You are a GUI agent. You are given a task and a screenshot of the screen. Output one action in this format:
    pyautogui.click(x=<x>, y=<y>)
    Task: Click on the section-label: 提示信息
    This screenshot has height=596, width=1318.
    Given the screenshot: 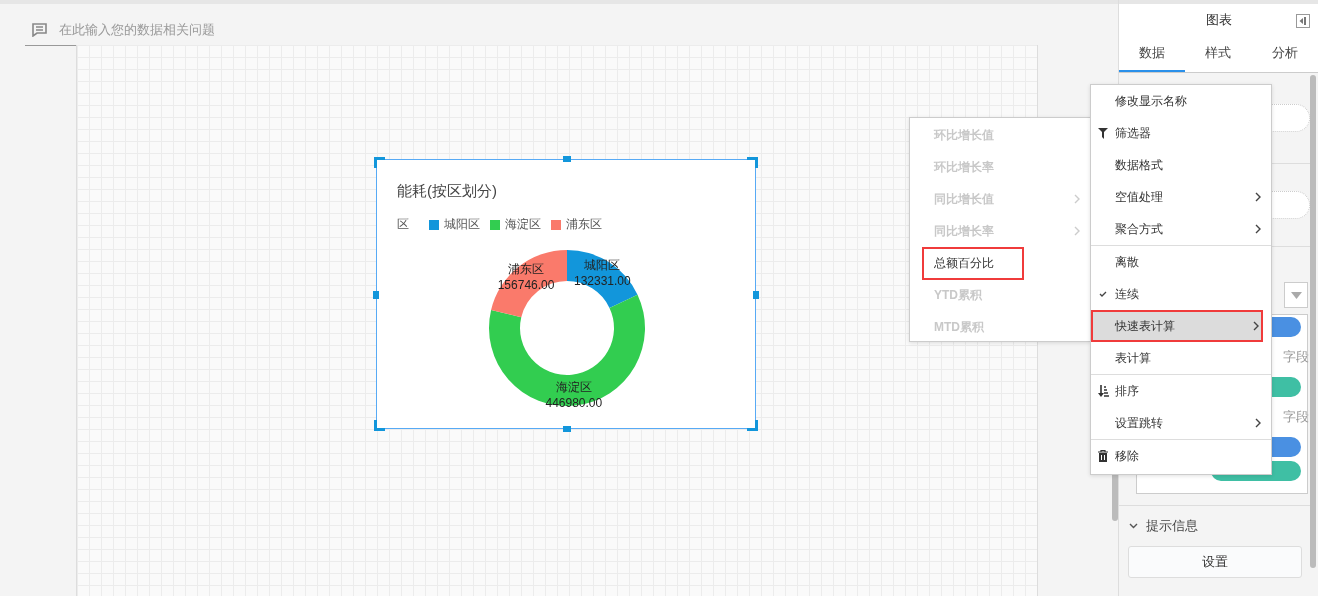 What is the action you would take?
    pyautogui.click(x=1172, y=526)
    